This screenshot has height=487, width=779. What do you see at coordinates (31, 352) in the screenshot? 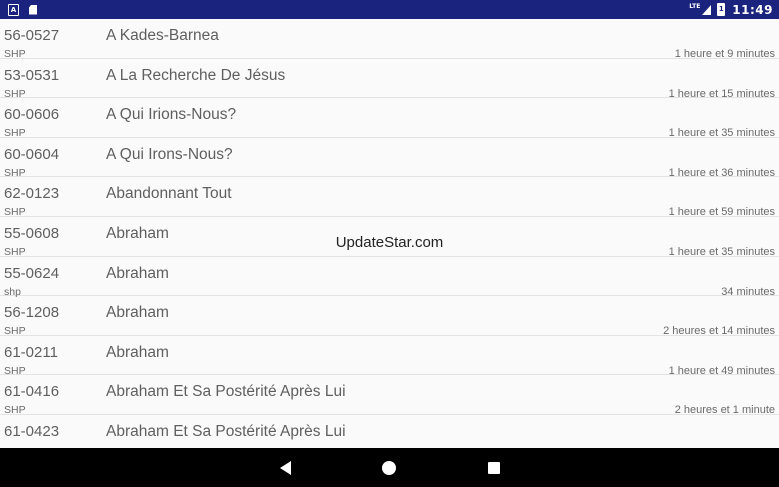
I see `sermon-code: 61-0211` at bounding box center [31, 352].